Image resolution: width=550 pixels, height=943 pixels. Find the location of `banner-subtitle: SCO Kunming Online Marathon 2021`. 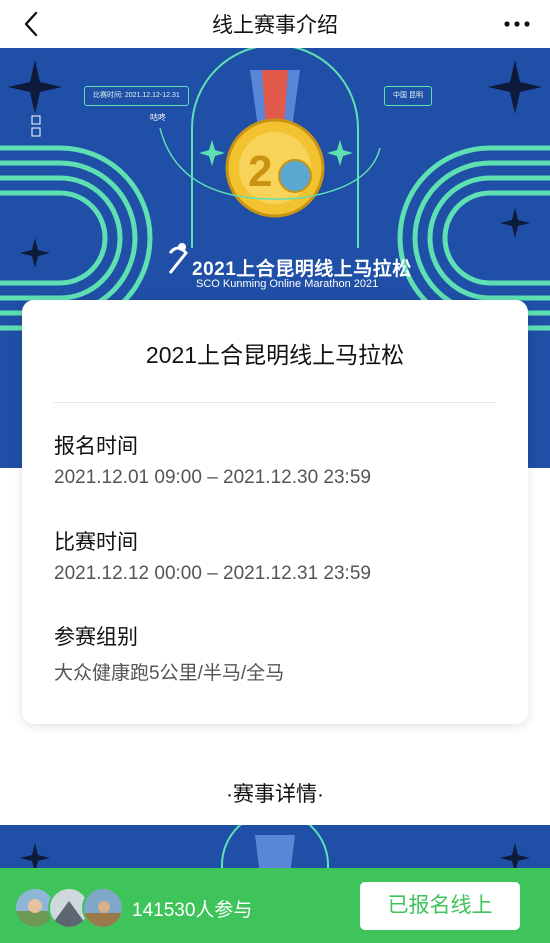

banner-subtitle: SCO Kunming Online Marathon 2021 is located at coordinates (287, 284).